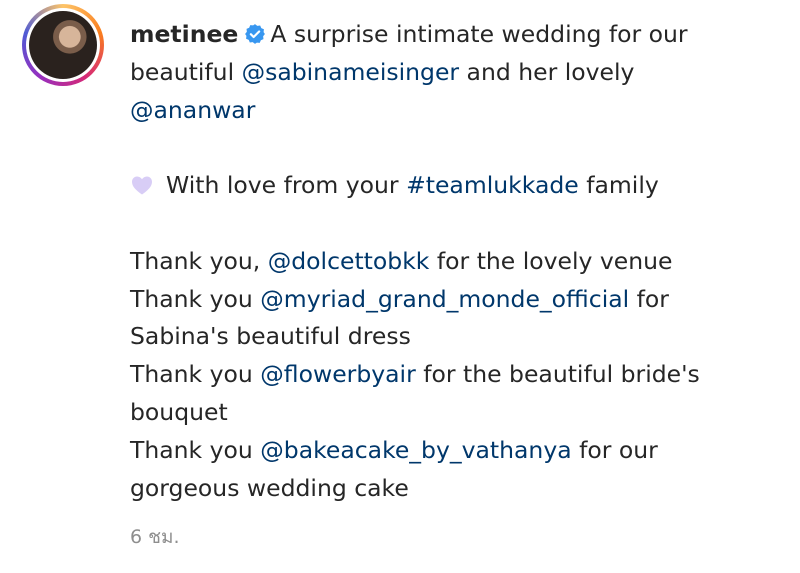 This screenshot has height=573, width=800. What do you see at coordinates (155, 537) in the screenshot?
I see `post-timestamp: 6 ชม.` at bounding box center [155, 537].